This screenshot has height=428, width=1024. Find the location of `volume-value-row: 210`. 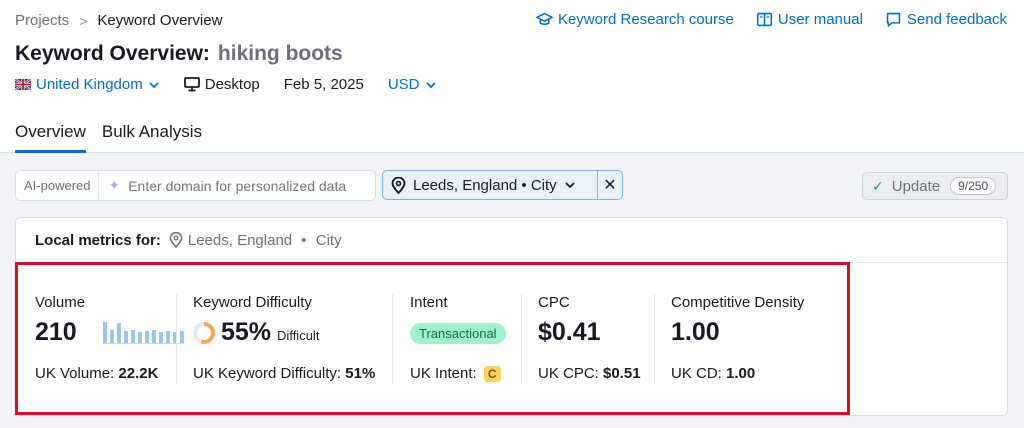

volume-value-row: 210 is located at coordinates (109, 332).